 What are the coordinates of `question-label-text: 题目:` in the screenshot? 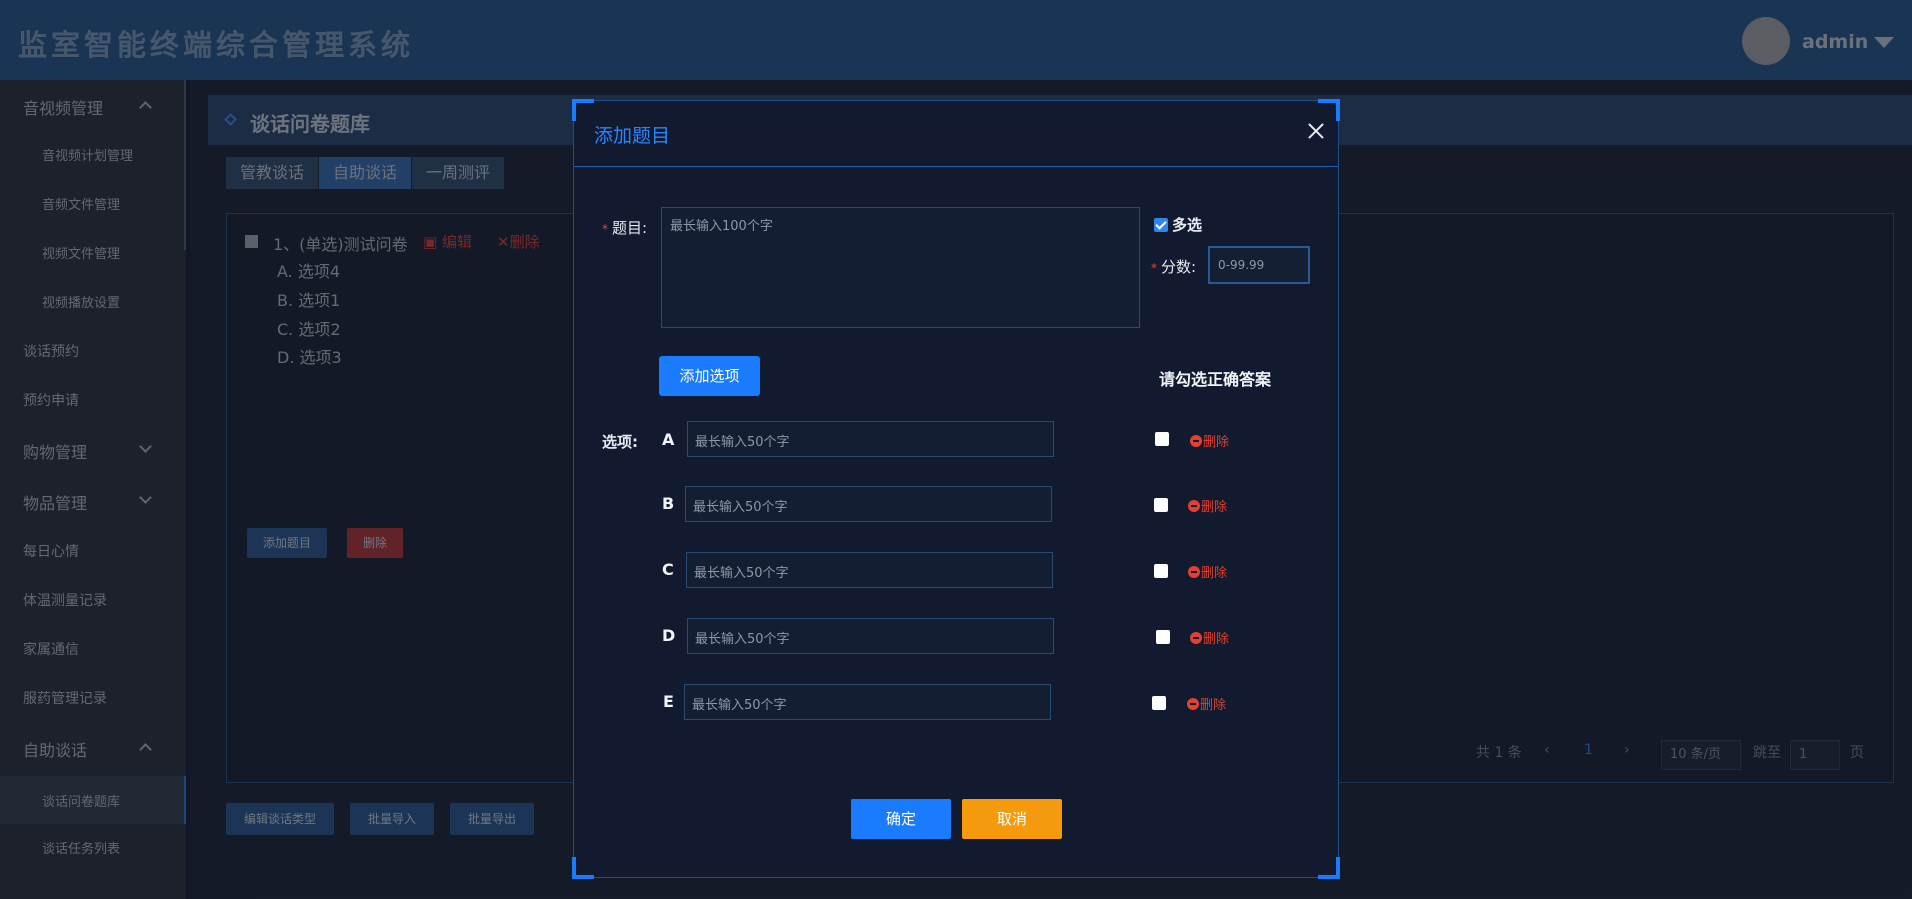 It's located at (630, 228).